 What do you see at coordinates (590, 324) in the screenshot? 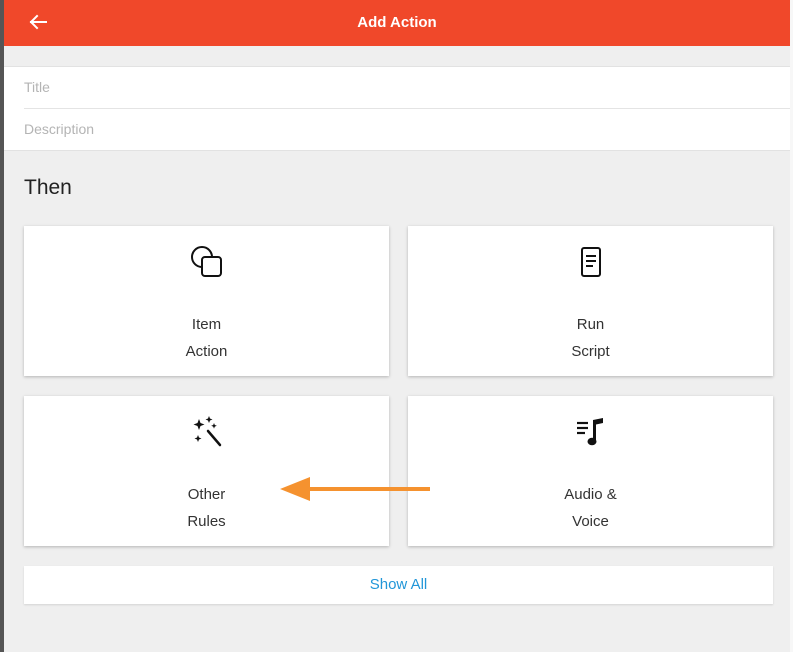
I see `run-script-label-line1: Run` at bounding box center [590, 324].